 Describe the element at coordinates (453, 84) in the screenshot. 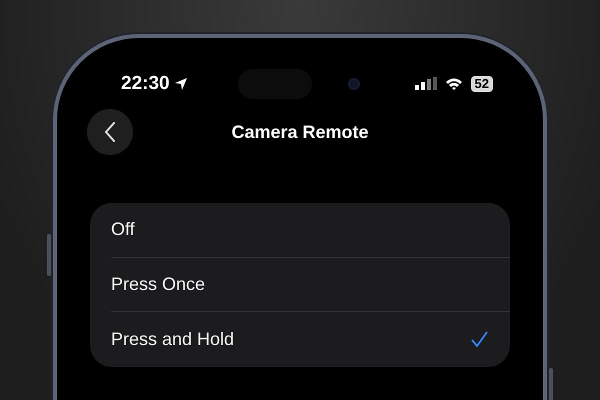

I see `wifi-icon` at that location.